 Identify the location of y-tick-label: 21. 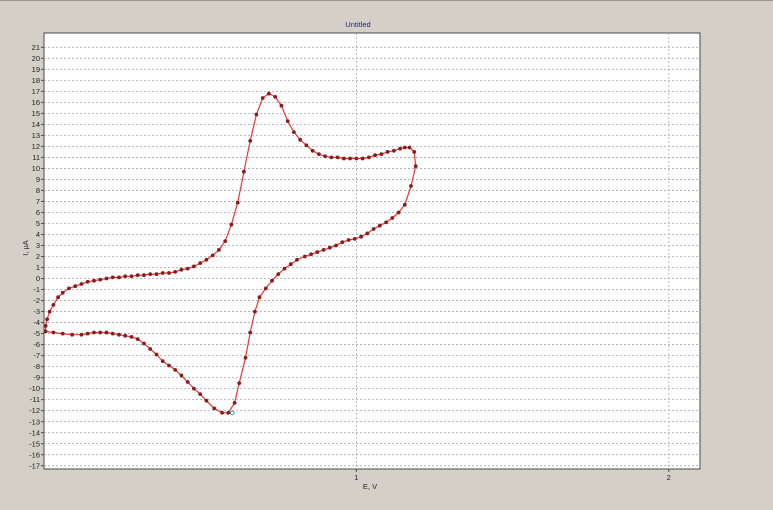
(36, 47).